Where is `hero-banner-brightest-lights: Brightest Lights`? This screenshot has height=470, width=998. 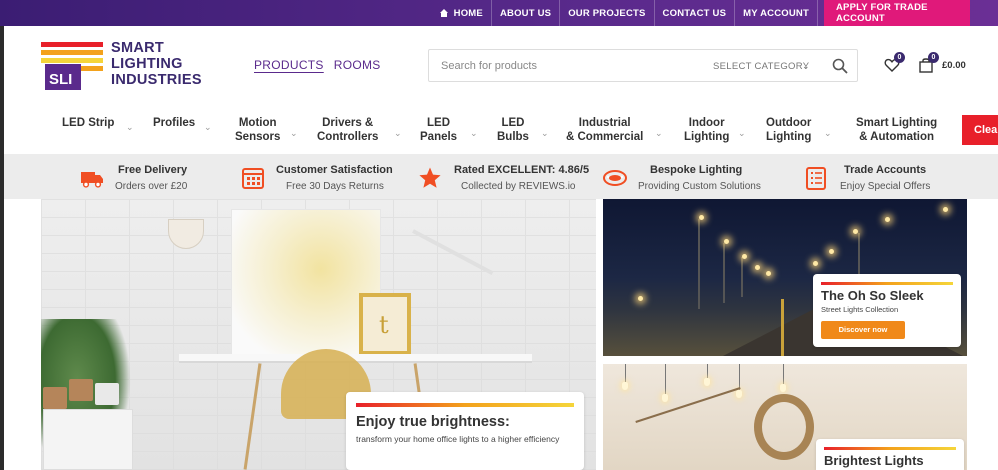 hero-banner-brightest-lights: Brightest Lights is located at coordinates (785, 417).